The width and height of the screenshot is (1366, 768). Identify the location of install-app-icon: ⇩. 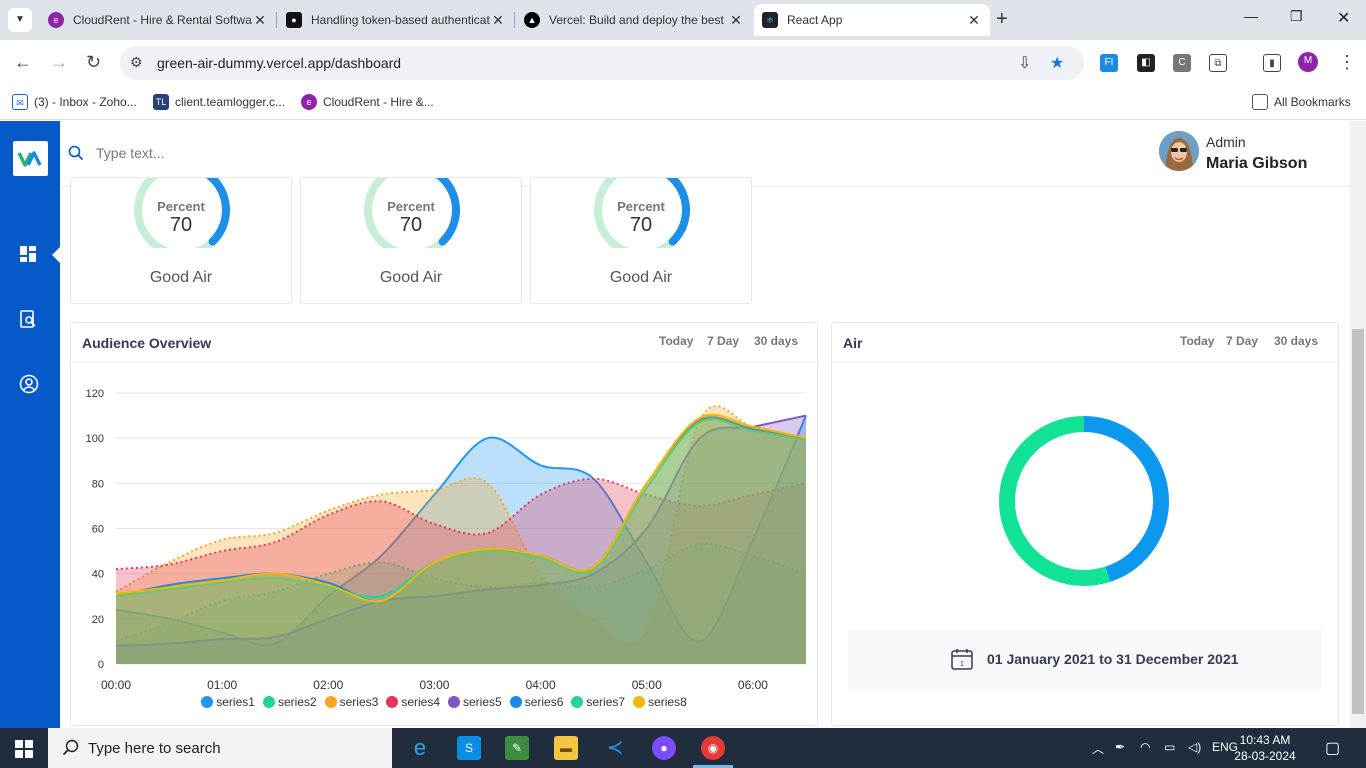
(1024, 63).